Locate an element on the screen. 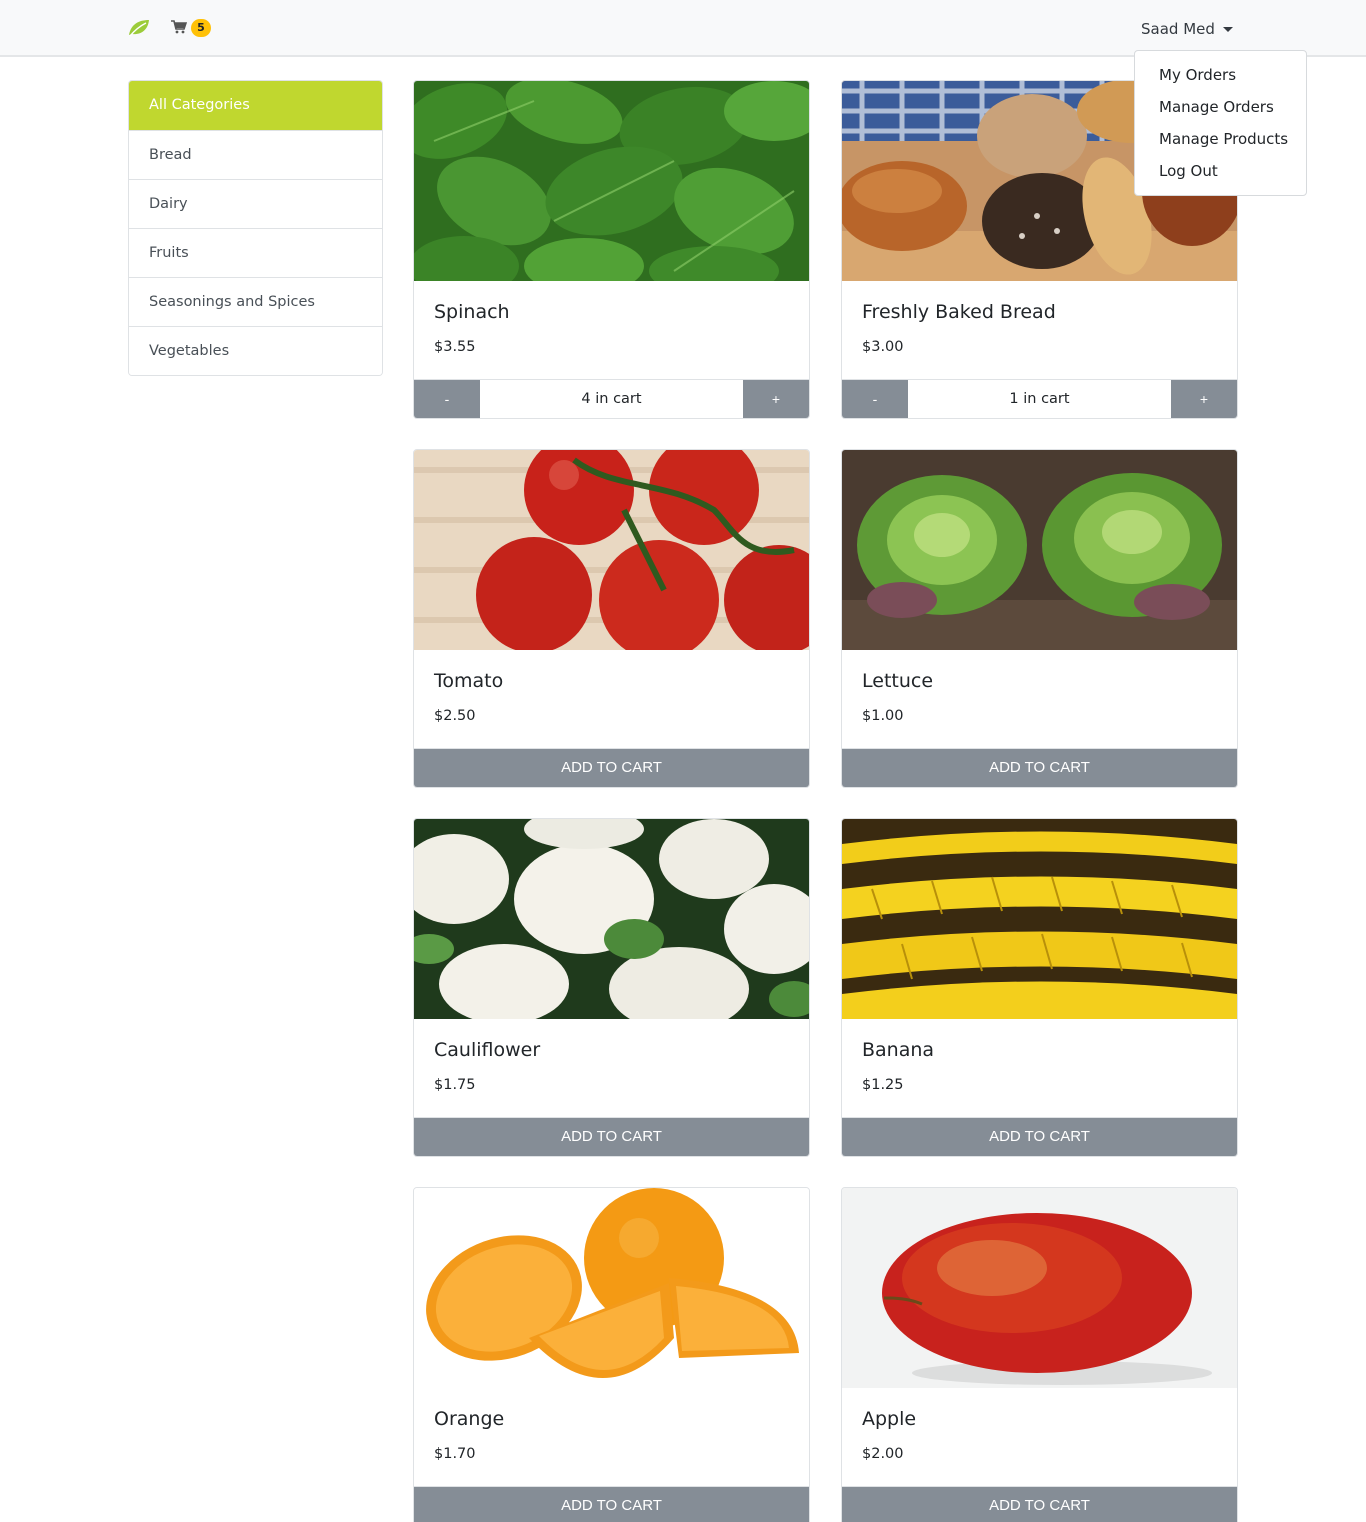  product-card: Apple $2.00 ADD TO CART is located at coordinates (1039, 1354).